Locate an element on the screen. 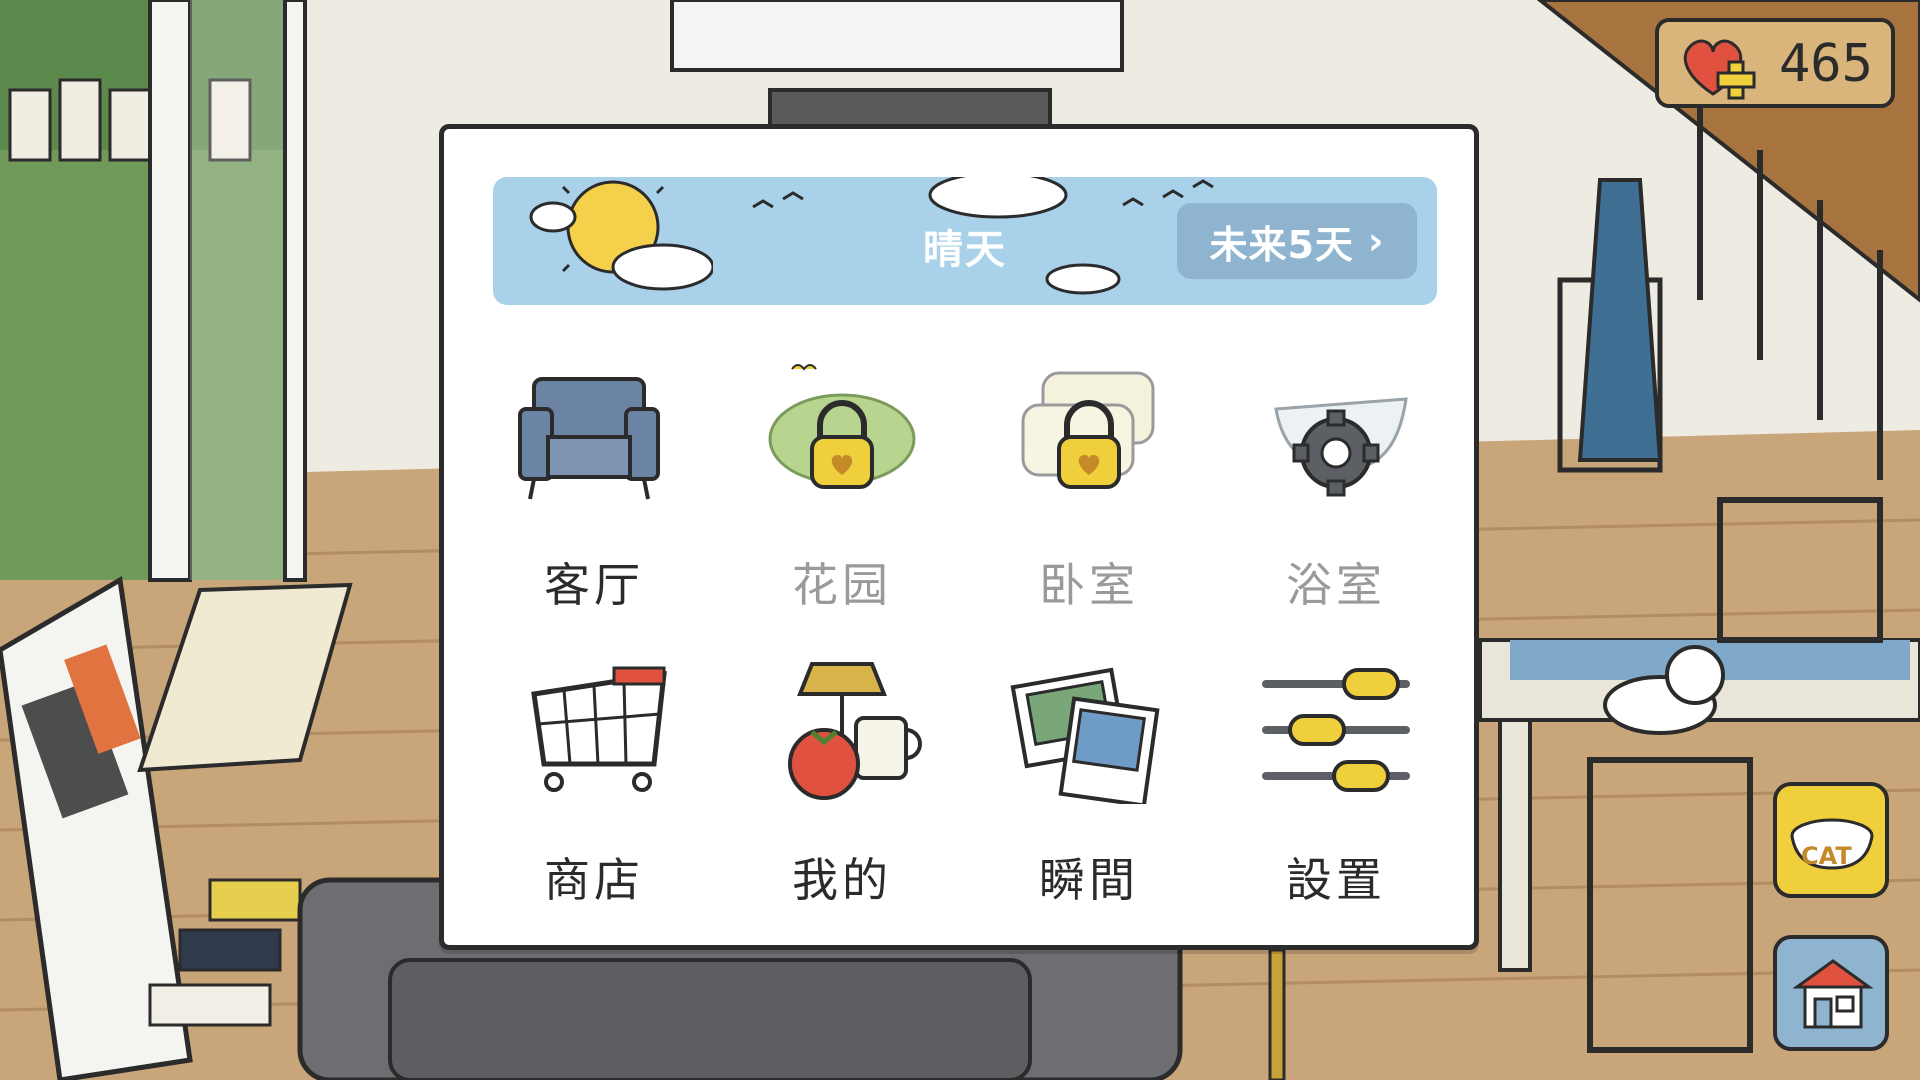  menu-item-label: 我的 is located at coordinates (842, 880).